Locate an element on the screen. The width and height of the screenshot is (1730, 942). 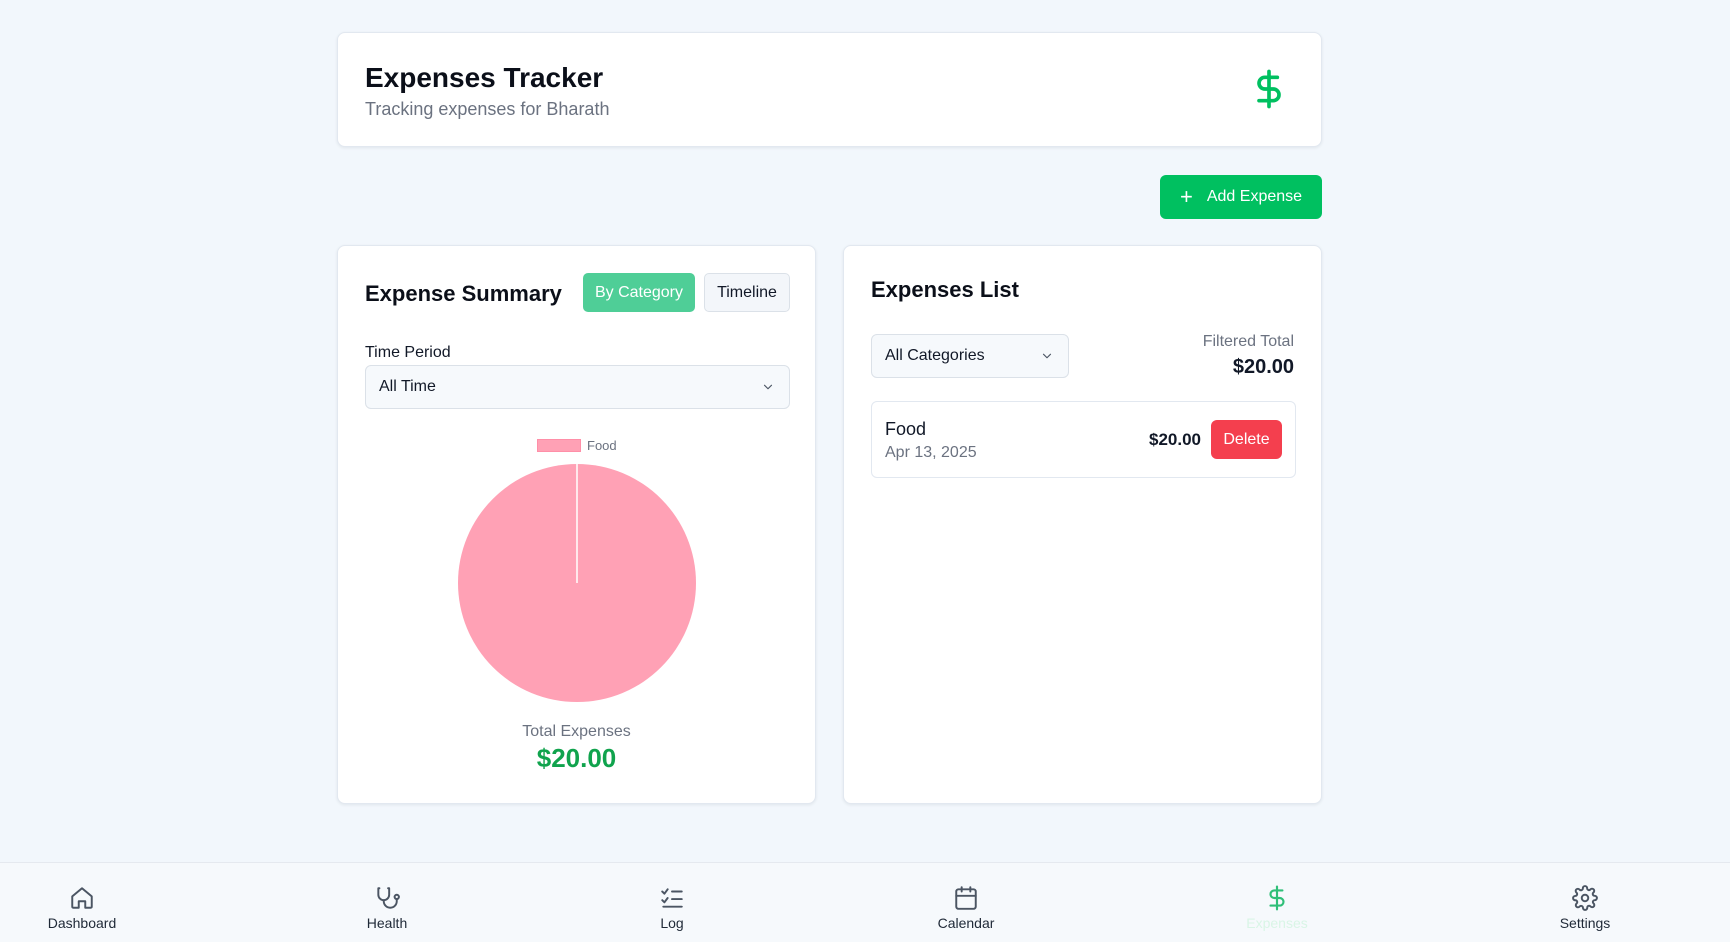
nav-item-health: Health is located at coordinates (387, 908).